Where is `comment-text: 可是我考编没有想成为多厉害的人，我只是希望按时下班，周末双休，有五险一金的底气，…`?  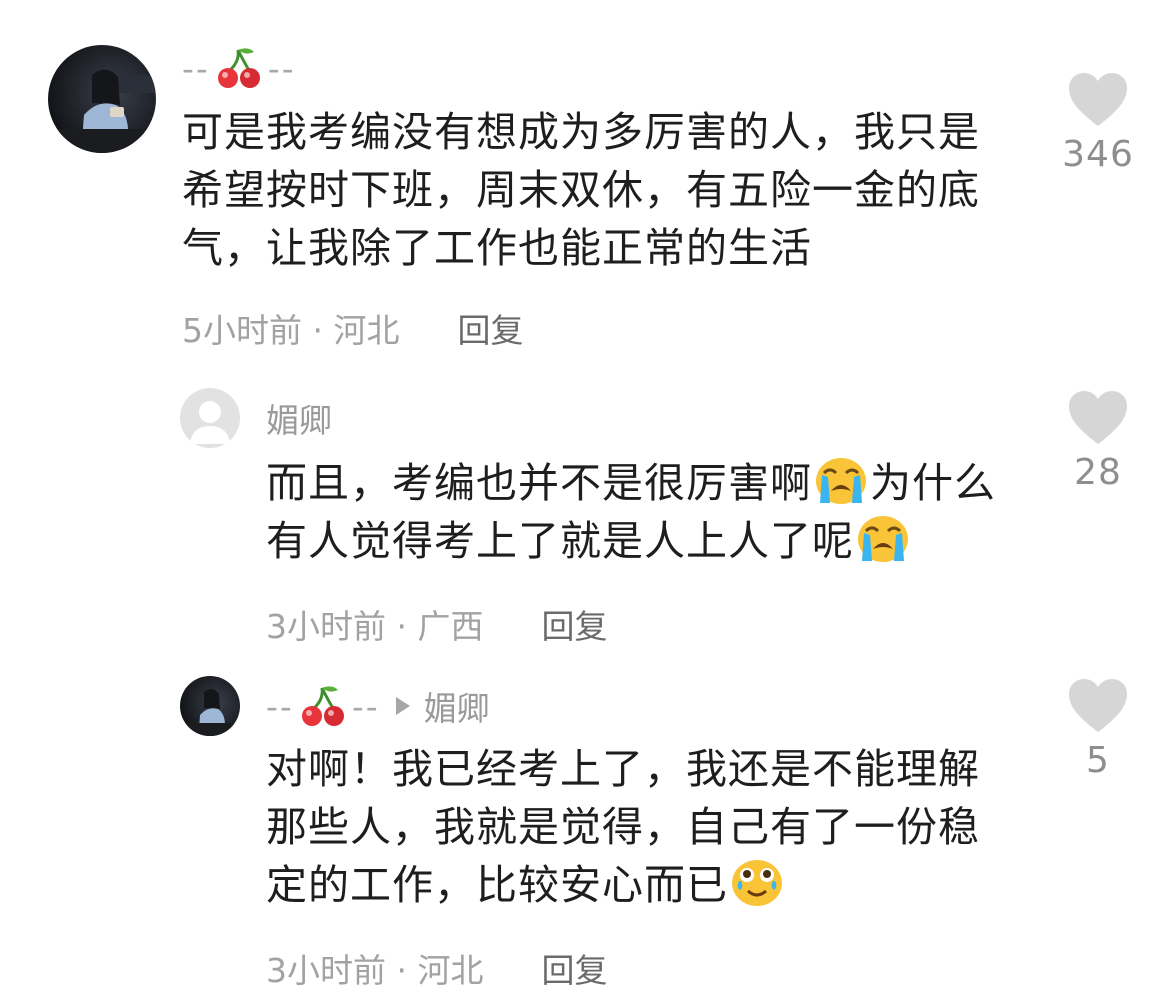 comment-text: 可是我考编没有想成为多厉害的人，我只是希望按时下班，周末双休，有五险一金的底气，… is located at coordinates (581, 190).